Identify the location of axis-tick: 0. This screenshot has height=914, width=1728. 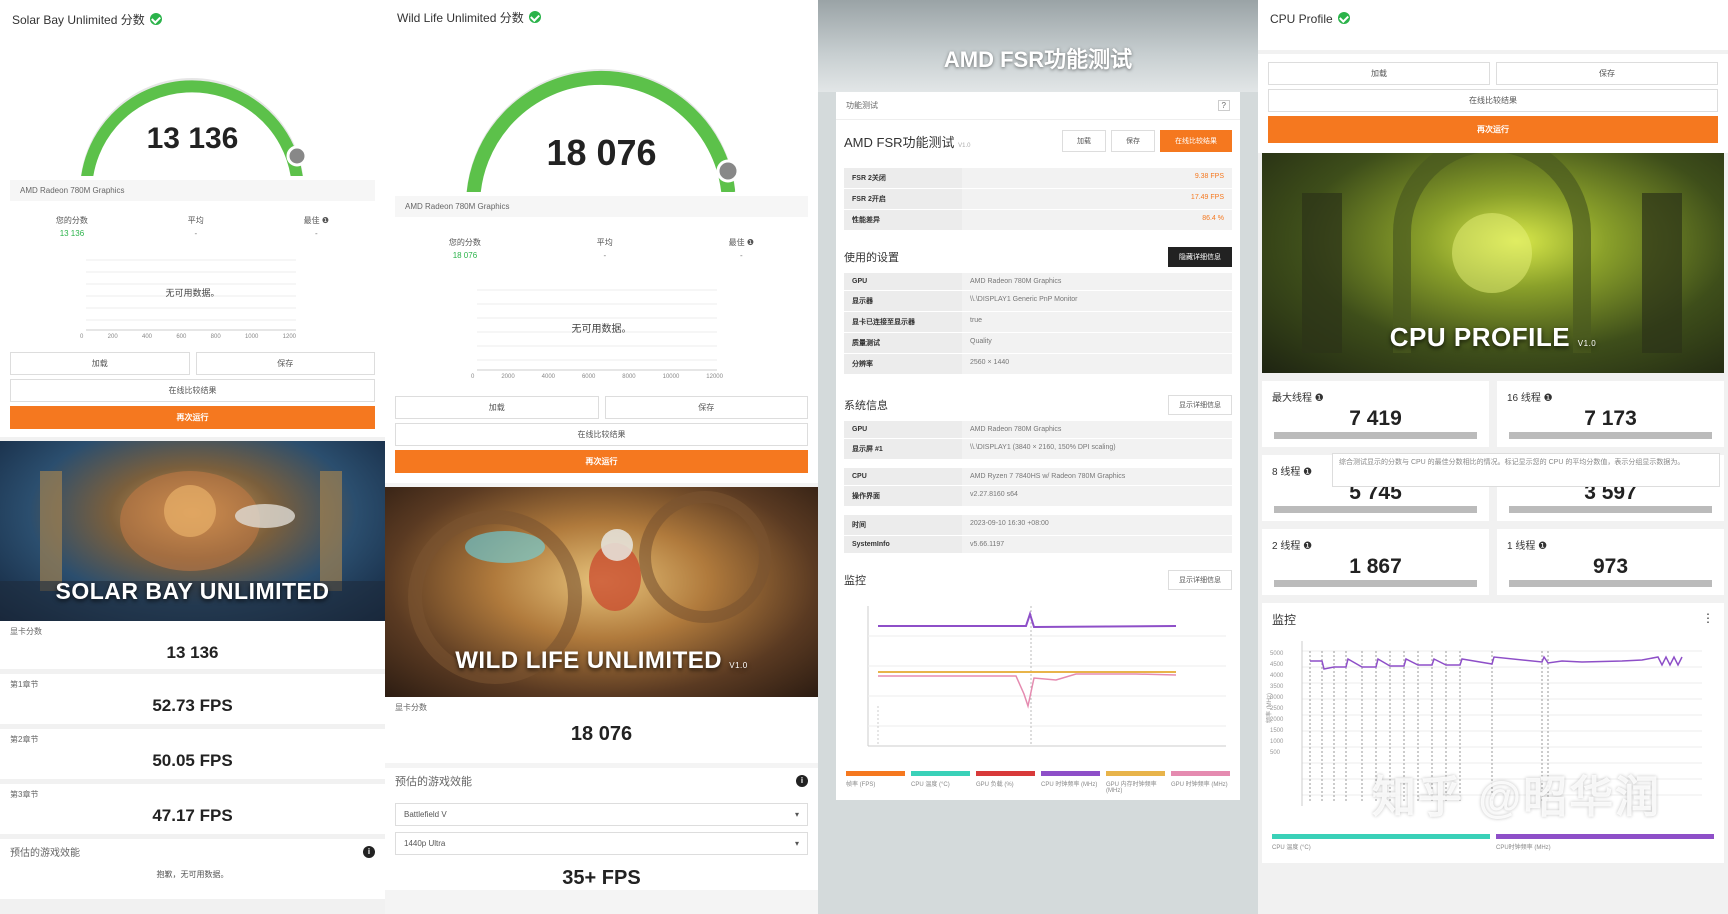
(82, 337).